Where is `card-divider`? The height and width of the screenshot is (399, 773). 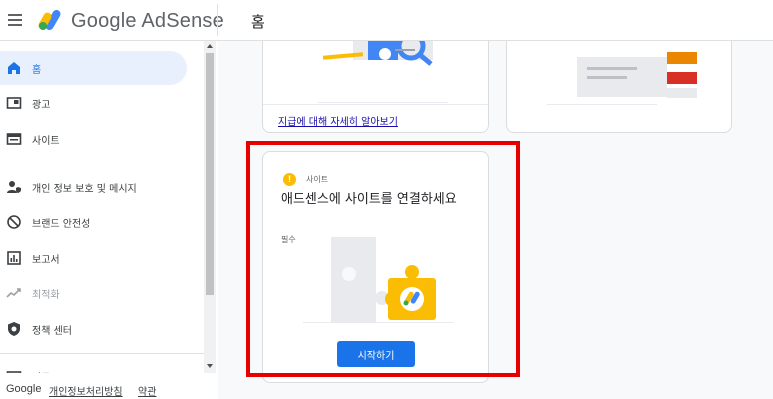 card-divider is located at coordinates (375, 104).